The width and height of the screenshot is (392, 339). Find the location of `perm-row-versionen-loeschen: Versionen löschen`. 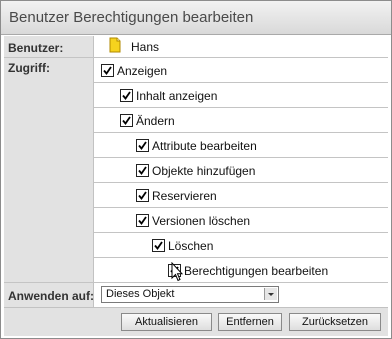

perm-row-versionen-loeschen: Versionen löschen is located at coordinates (258, 221).